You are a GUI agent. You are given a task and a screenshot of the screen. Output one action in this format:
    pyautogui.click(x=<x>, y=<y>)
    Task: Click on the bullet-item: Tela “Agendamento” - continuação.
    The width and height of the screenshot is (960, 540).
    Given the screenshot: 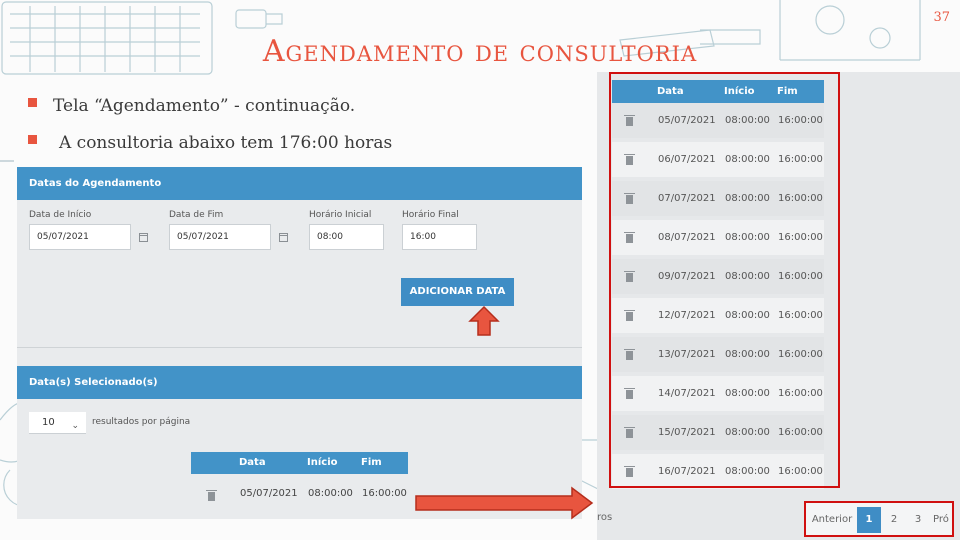 What is the action you would take?
    pyautogui.click(x=191, y=106)
    